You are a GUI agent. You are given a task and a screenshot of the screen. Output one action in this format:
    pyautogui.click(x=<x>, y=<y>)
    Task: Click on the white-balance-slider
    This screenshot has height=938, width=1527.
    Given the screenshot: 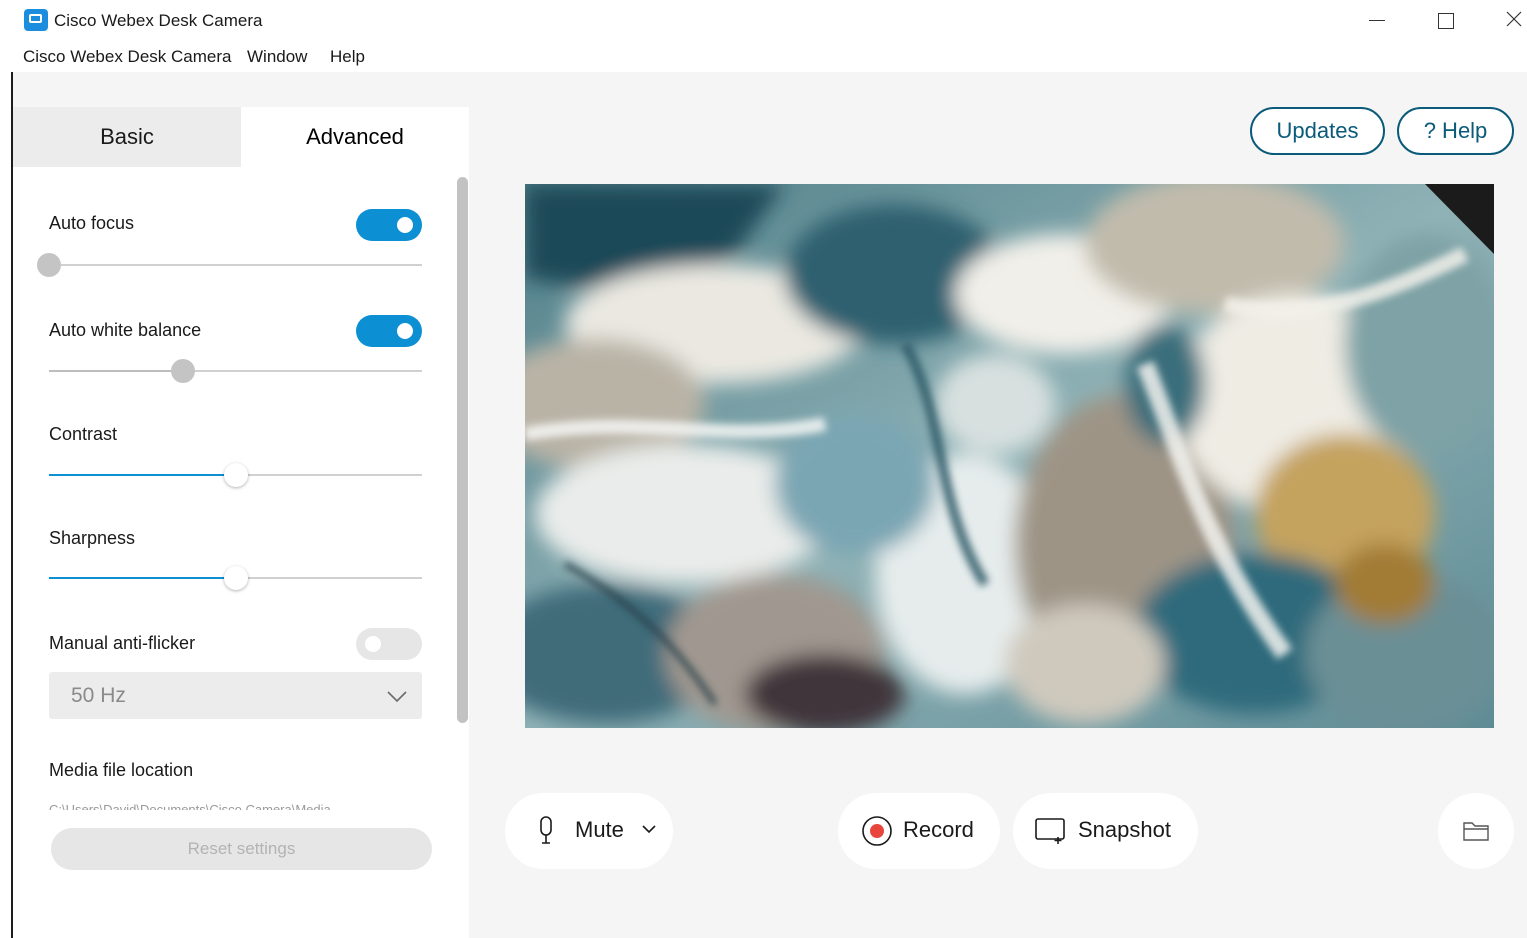 What is the action you would take?
    pyautogui.click(x=235, y=371)
    